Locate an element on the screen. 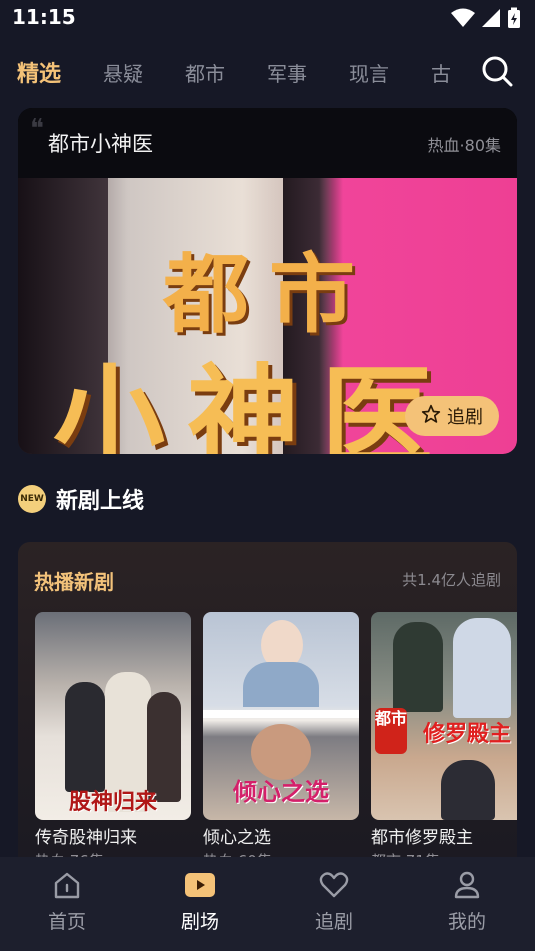 This screenshot has height=951, width=535. tab-romance: 现言 is located at coordinates (369, 72).